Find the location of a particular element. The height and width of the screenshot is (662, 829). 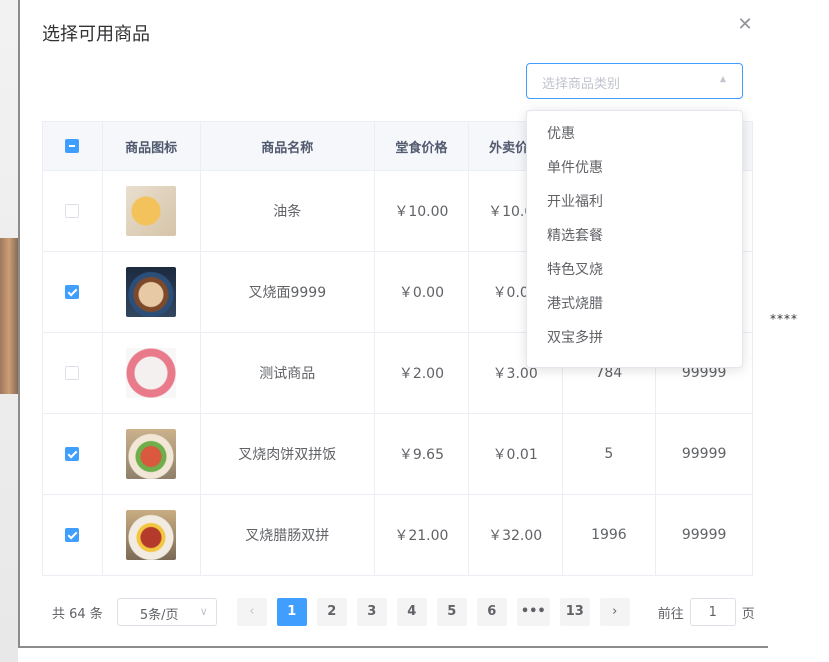

table-row: 叉烧肉饼双拼饭 ￥9.65 ￥0.01 5 99999 is located at coordinates (397, 453).